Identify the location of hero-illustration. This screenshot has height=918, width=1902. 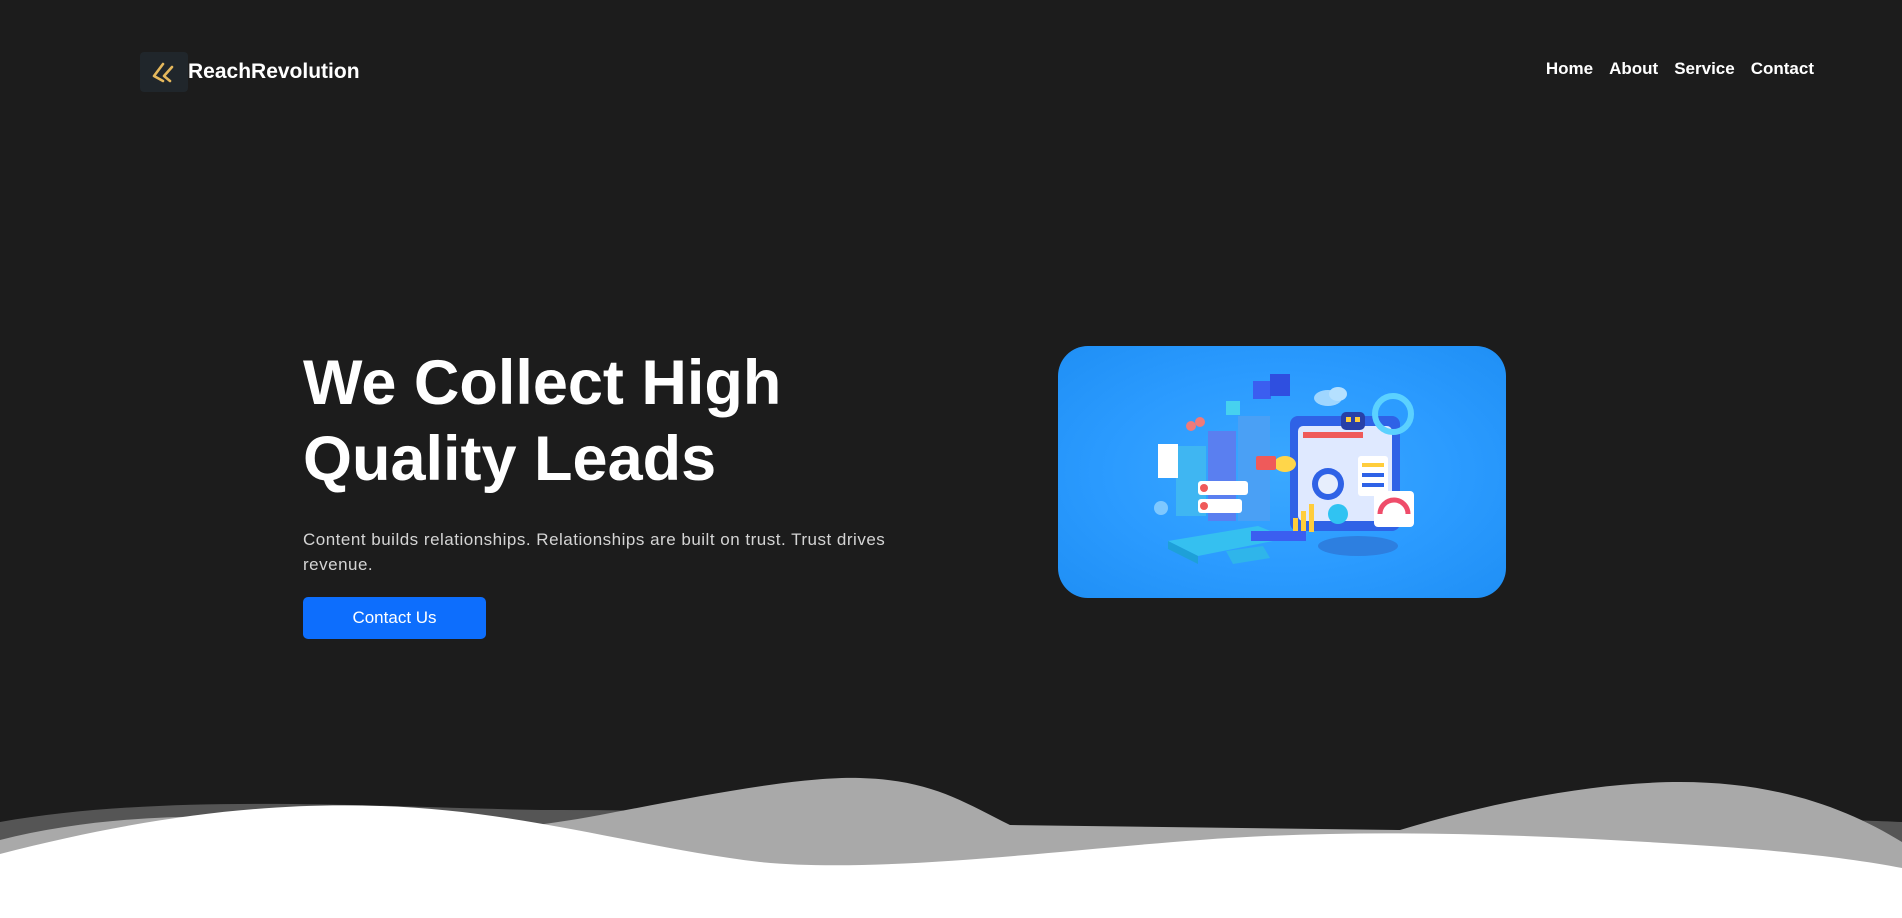
(1282, 472).